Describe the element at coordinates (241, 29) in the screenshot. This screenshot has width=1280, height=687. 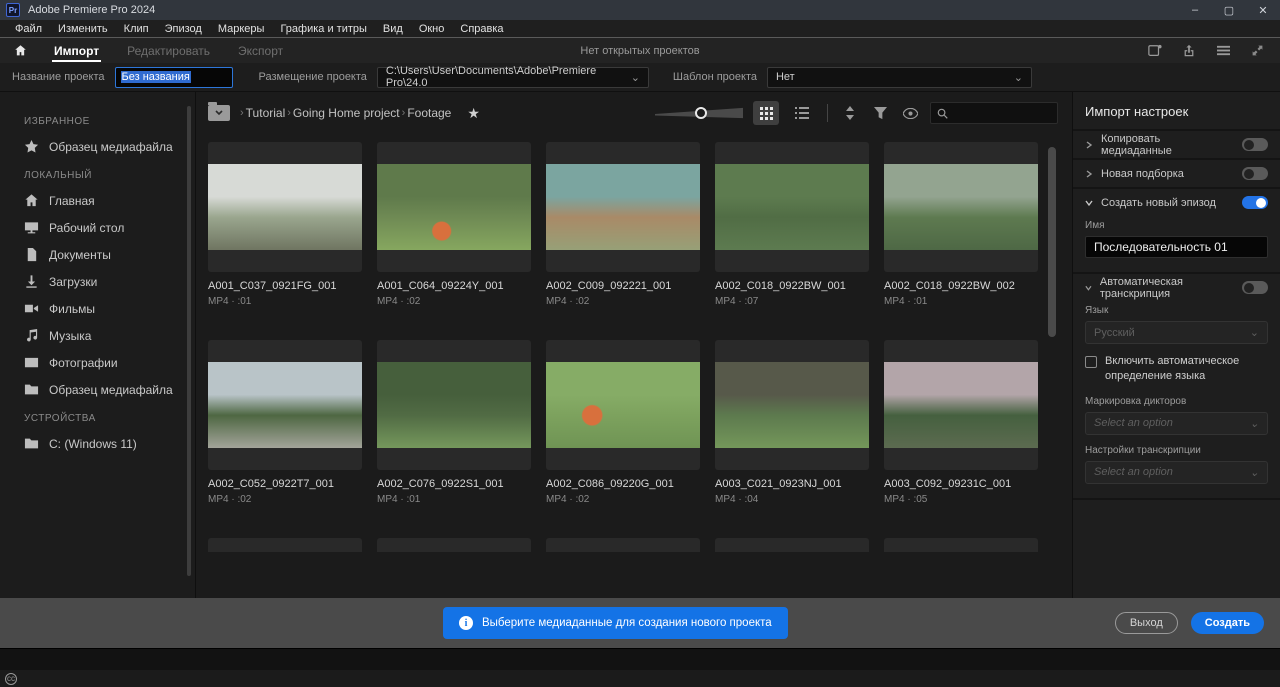
I see `menu-маркеры: Маркеры` at that location.